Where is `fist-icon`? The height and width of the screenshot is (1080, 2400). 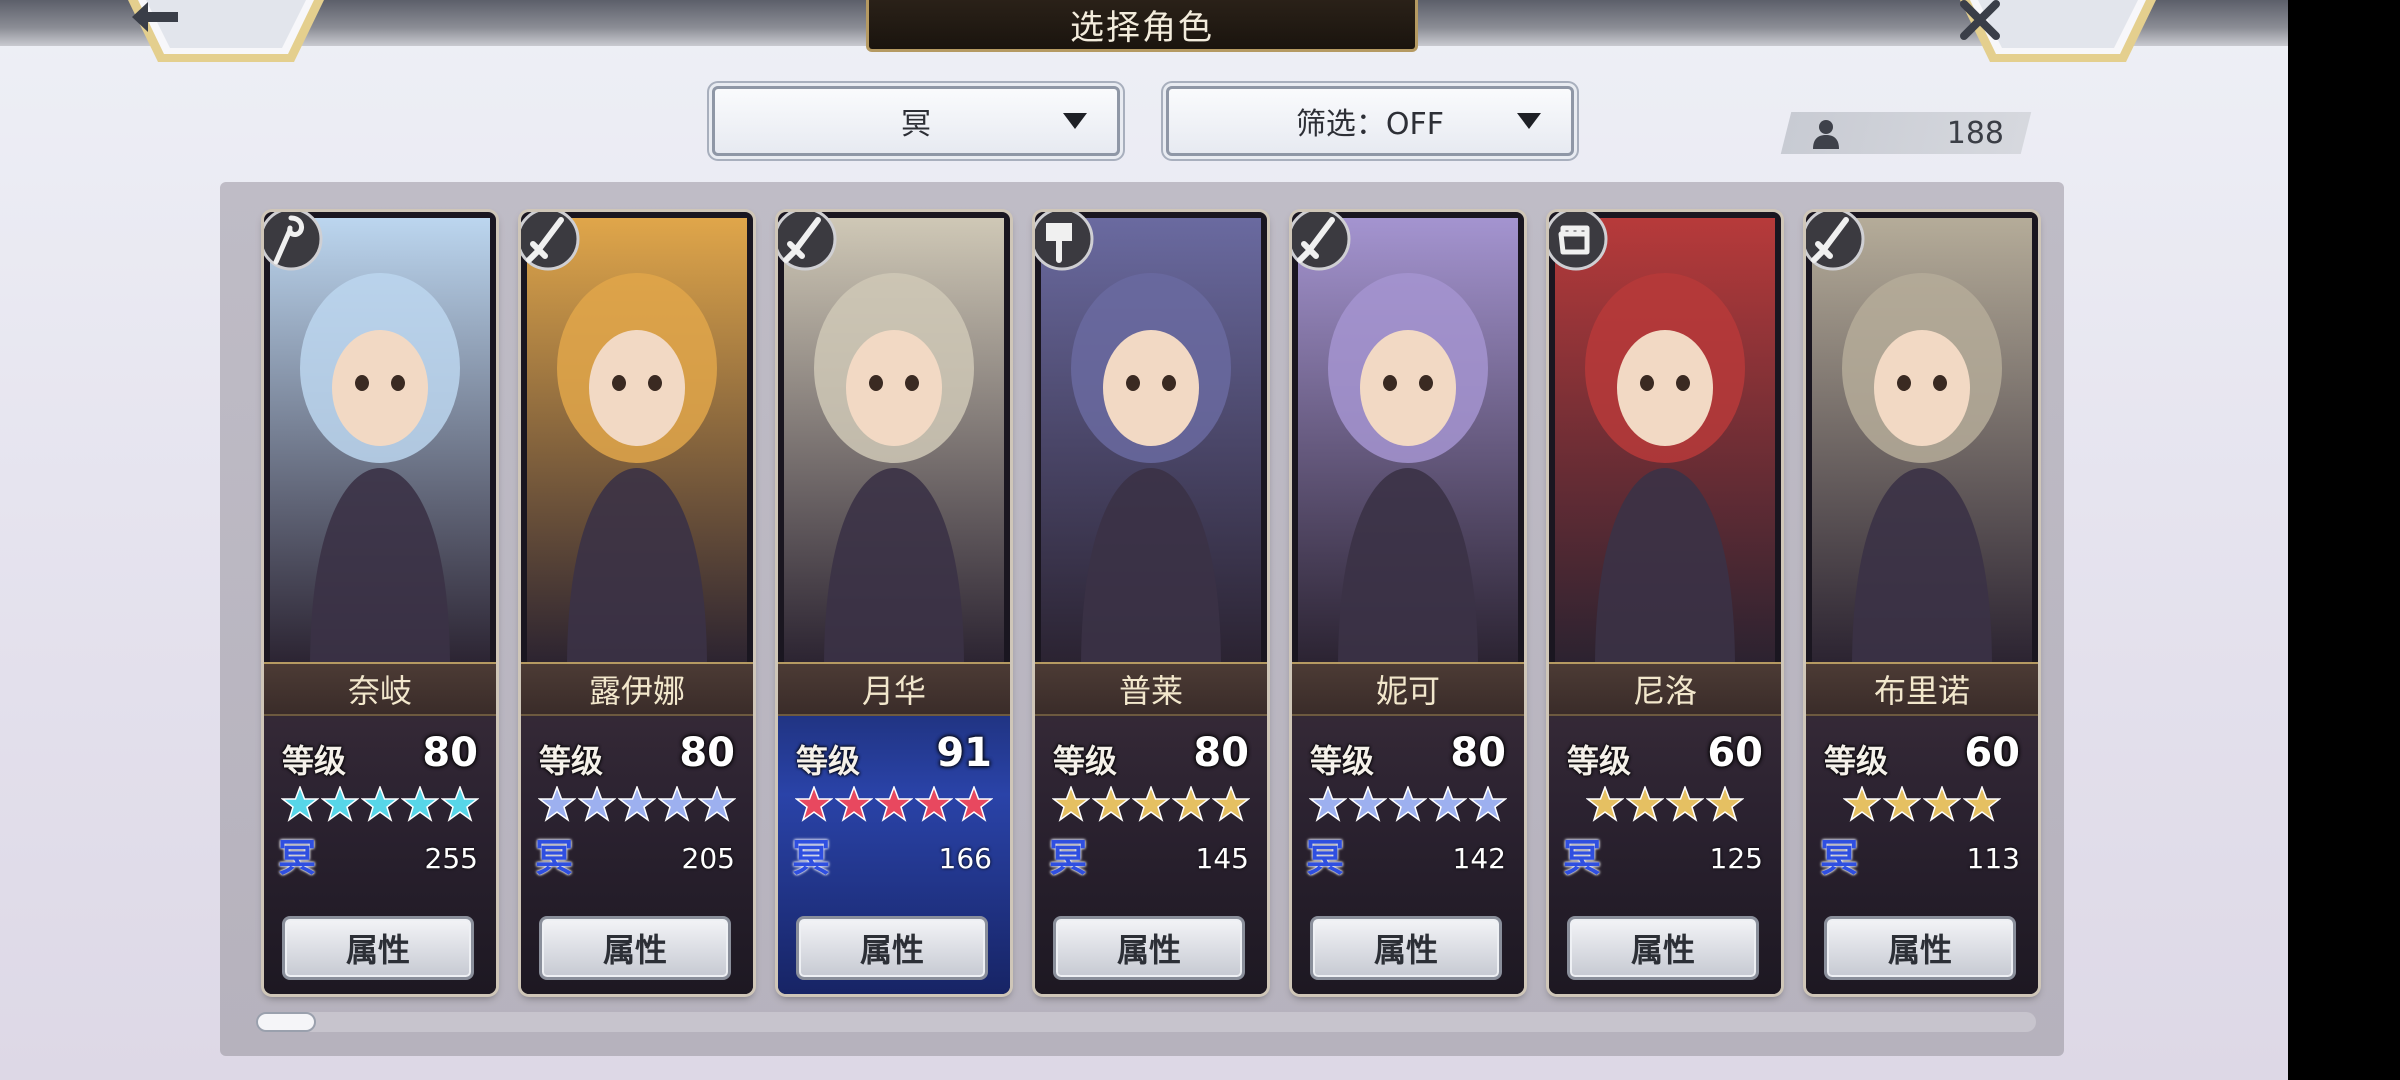
fist-icon is located at coordinates (1580, 243).